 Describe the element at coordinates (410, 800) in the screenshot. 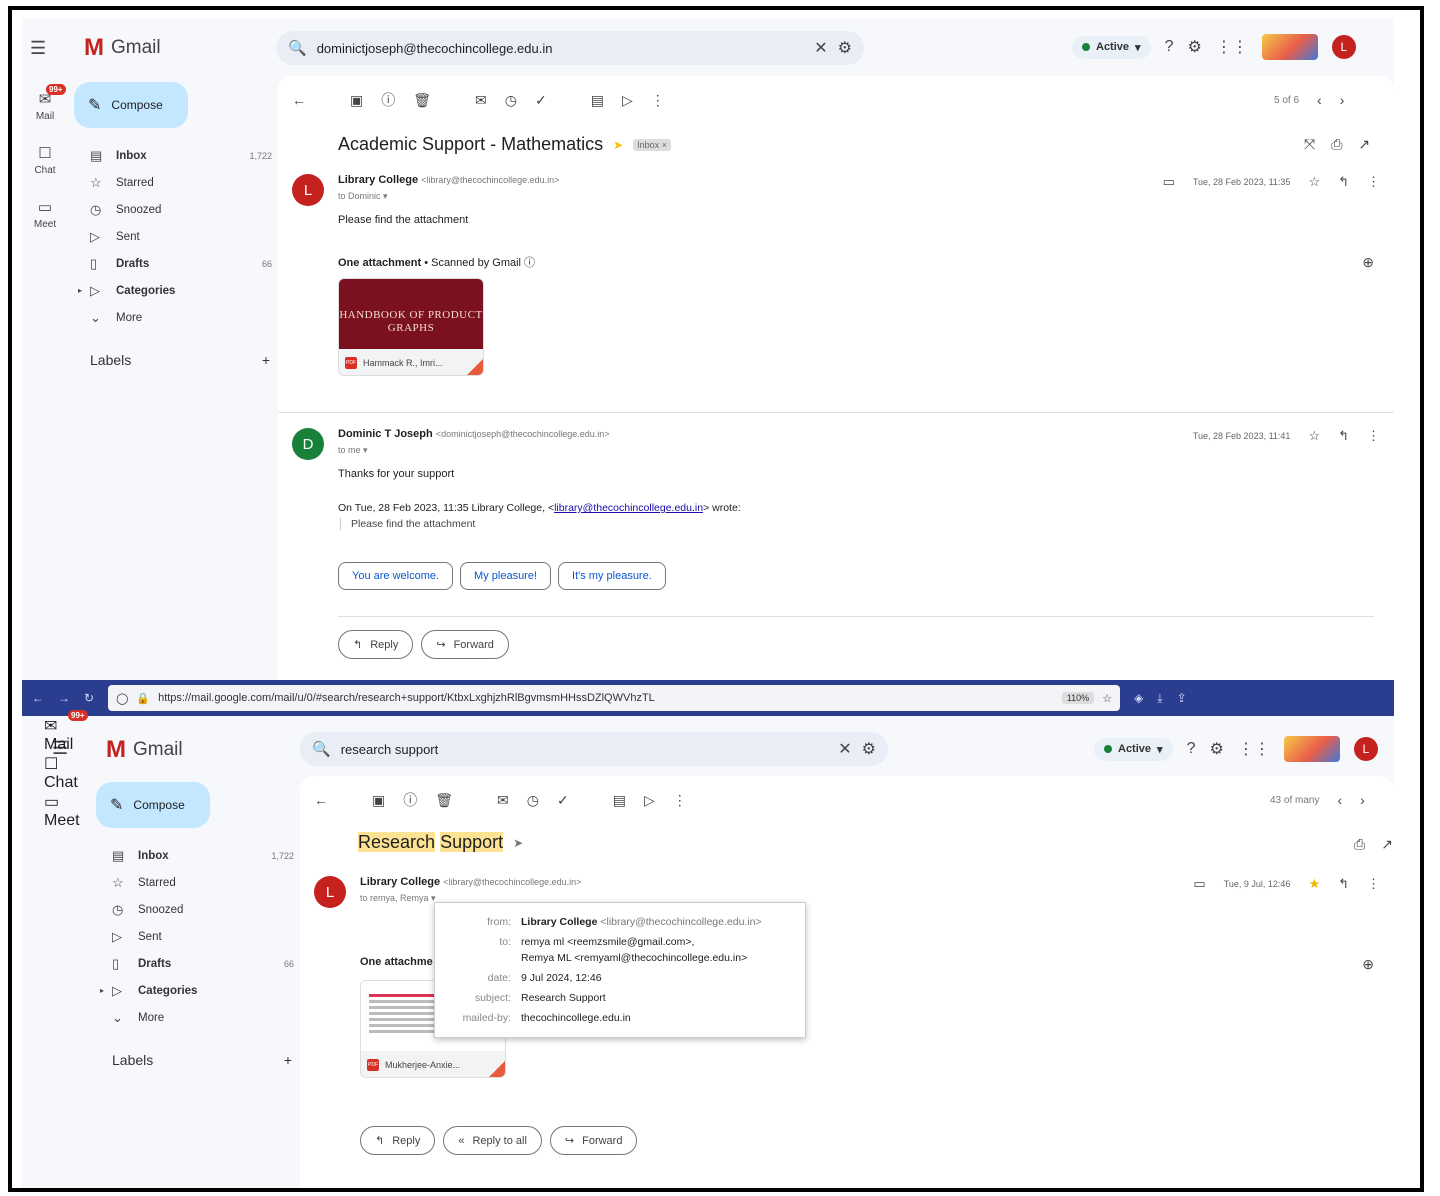

I see `report-spam-icon: ⓘ` at that location.